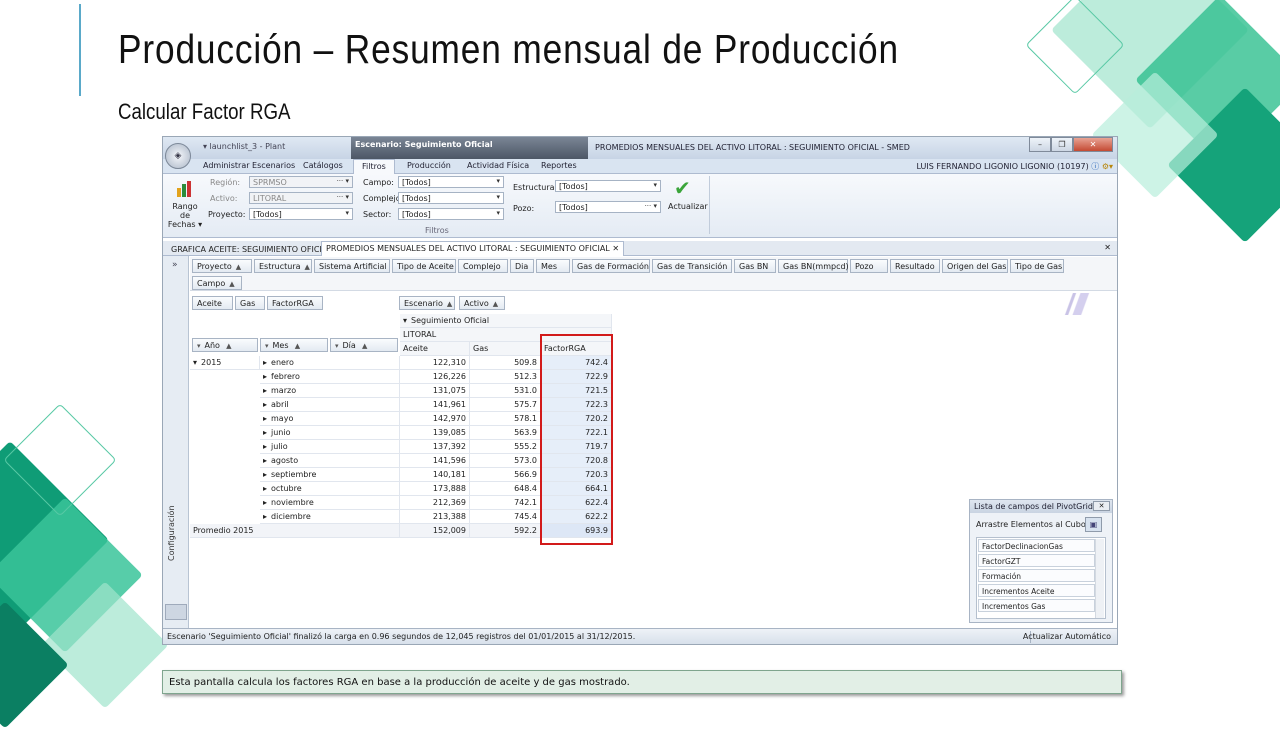  I want to click on tab-actividad-fisica: Actividad Física, so click(498, 165).